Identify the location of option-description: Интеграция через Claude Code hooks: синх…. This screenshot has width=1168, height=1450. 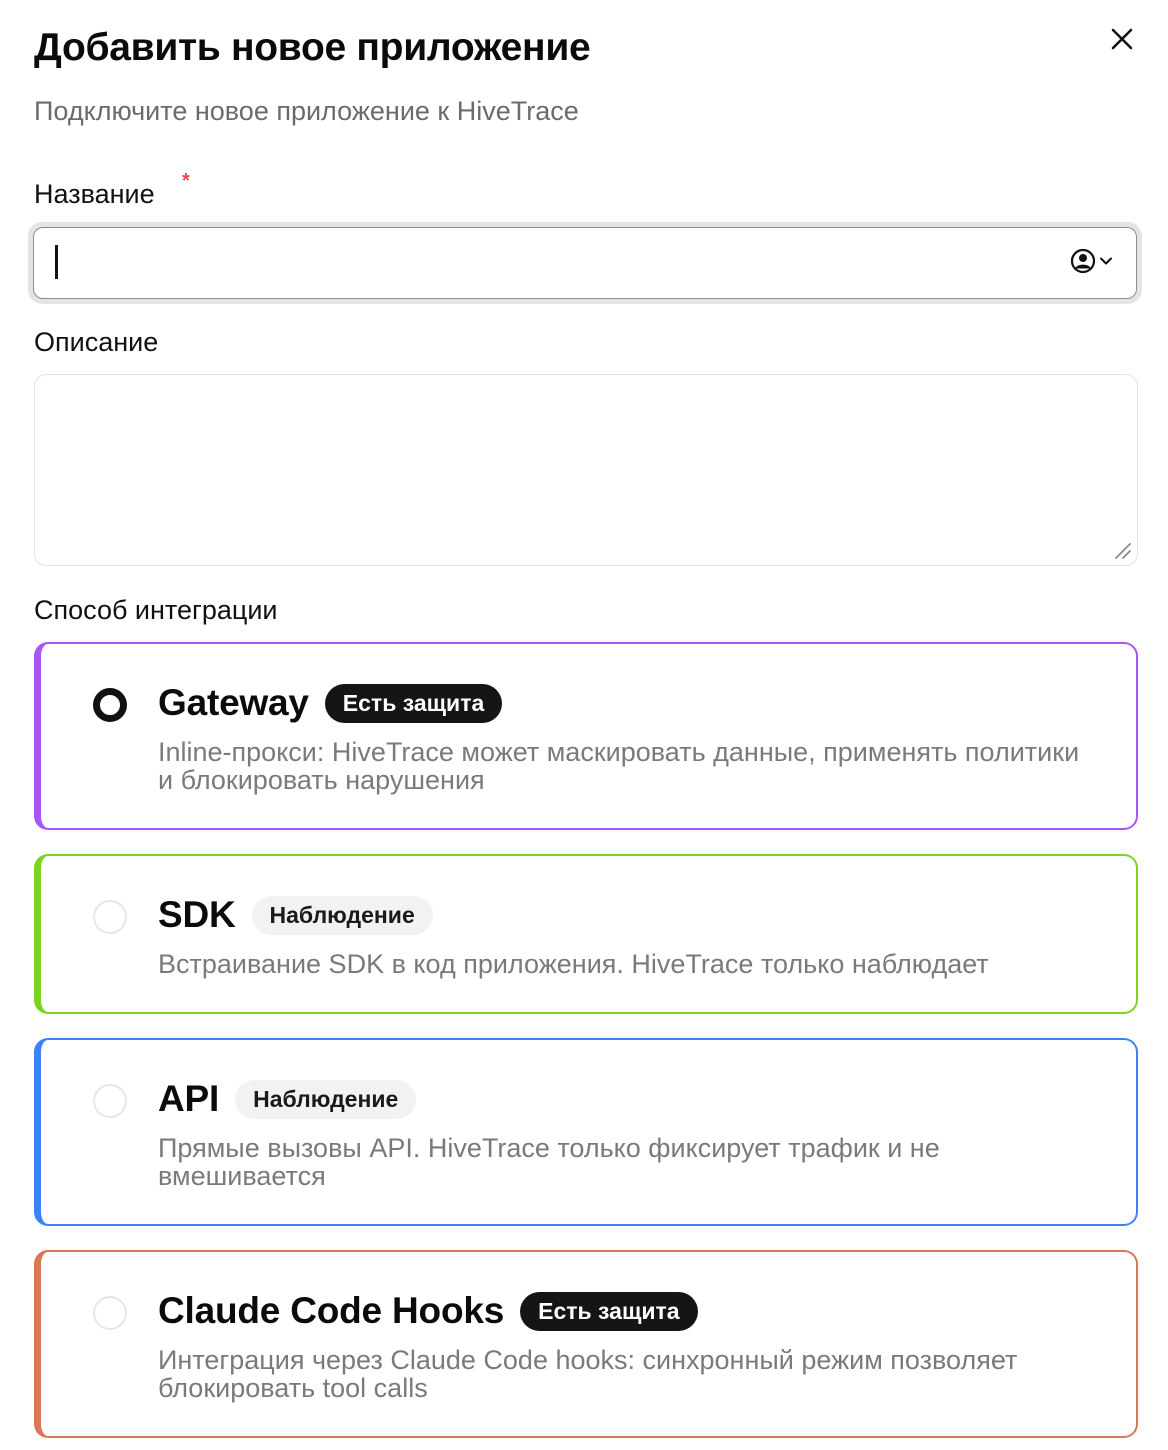
(588, 1374).